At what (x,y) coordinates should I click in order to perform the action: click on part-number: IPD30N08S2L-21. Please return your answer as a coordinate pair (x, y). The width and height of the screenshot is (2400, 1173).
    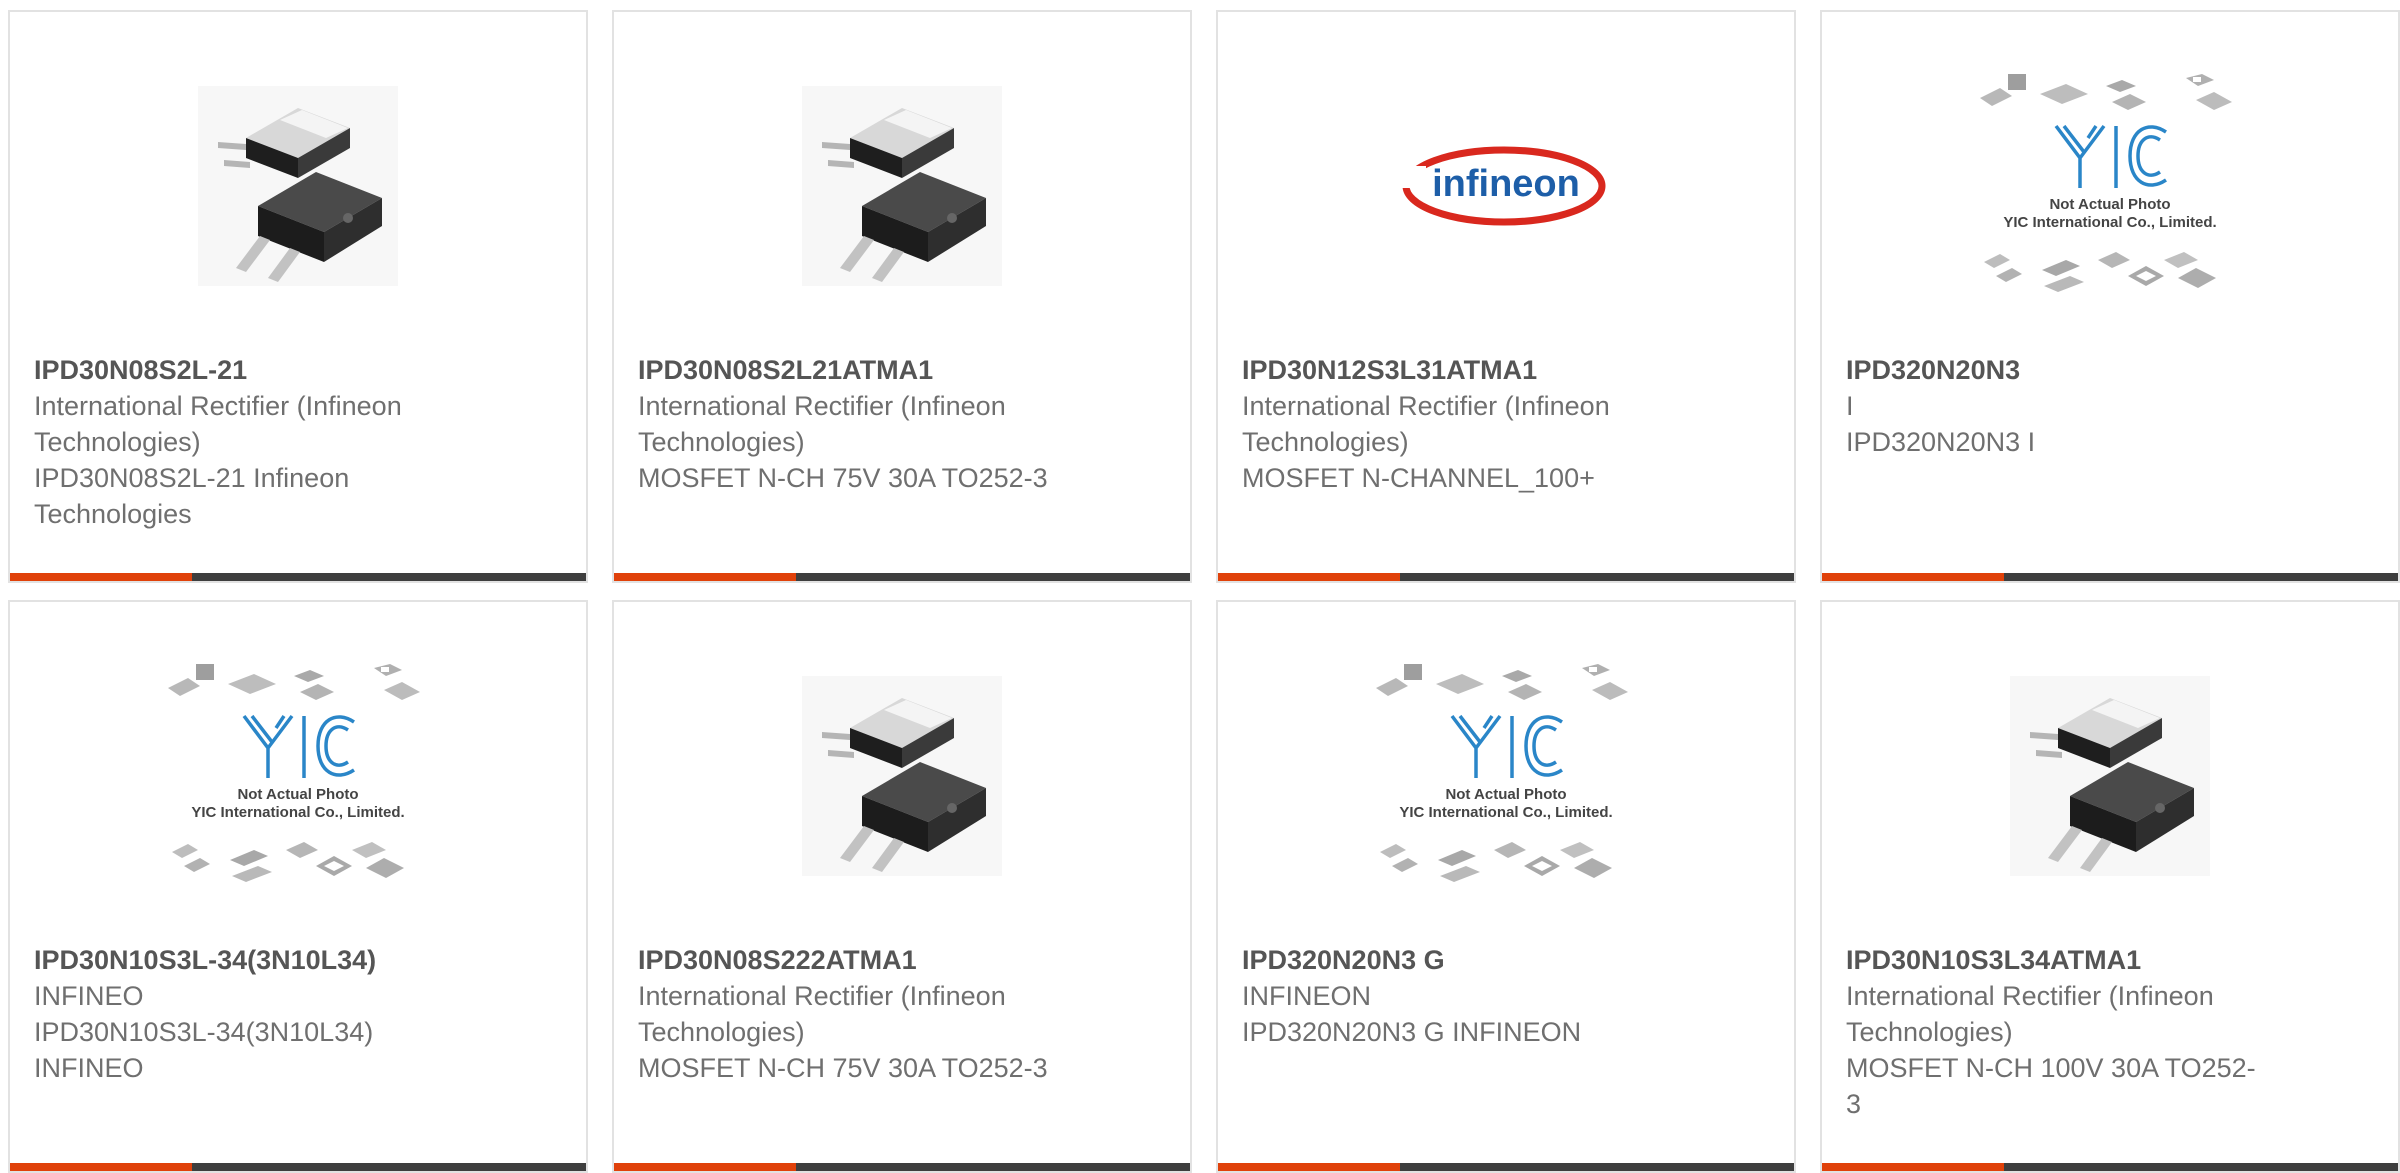
    Looking at the image, I should click on (244, 370).